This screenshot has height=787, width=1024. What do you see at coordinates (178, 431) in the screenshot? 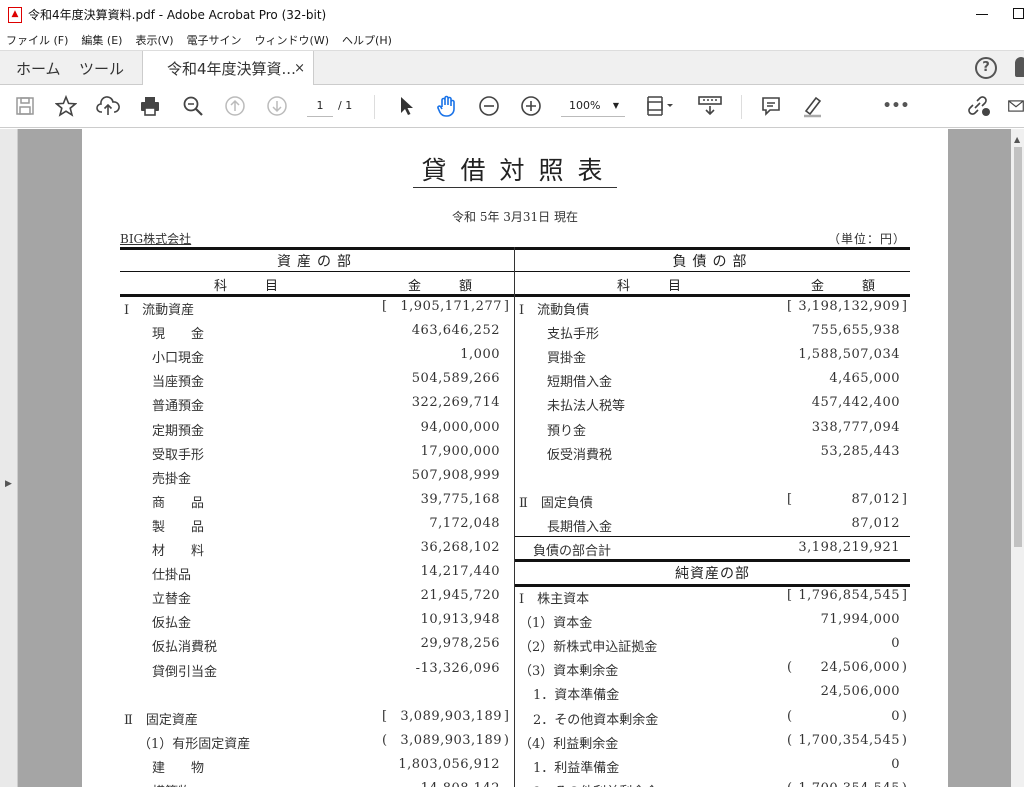
I see `row-label: 定期預金` at bounding box center [178, 431].